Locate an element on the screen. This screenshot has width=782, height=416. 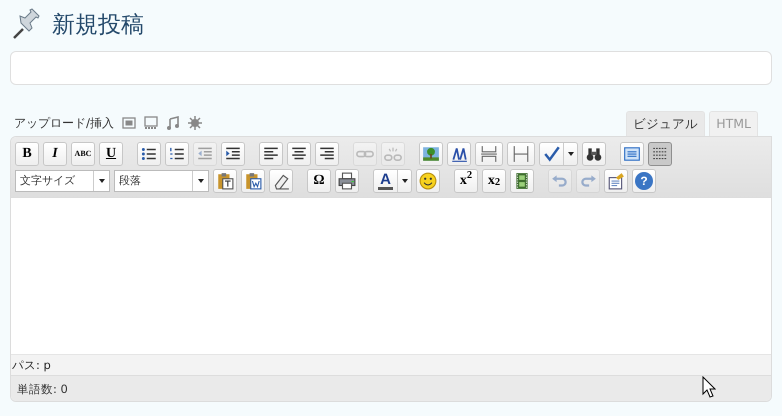
path-indicator: パス: p is located at coordinates (391, 365).